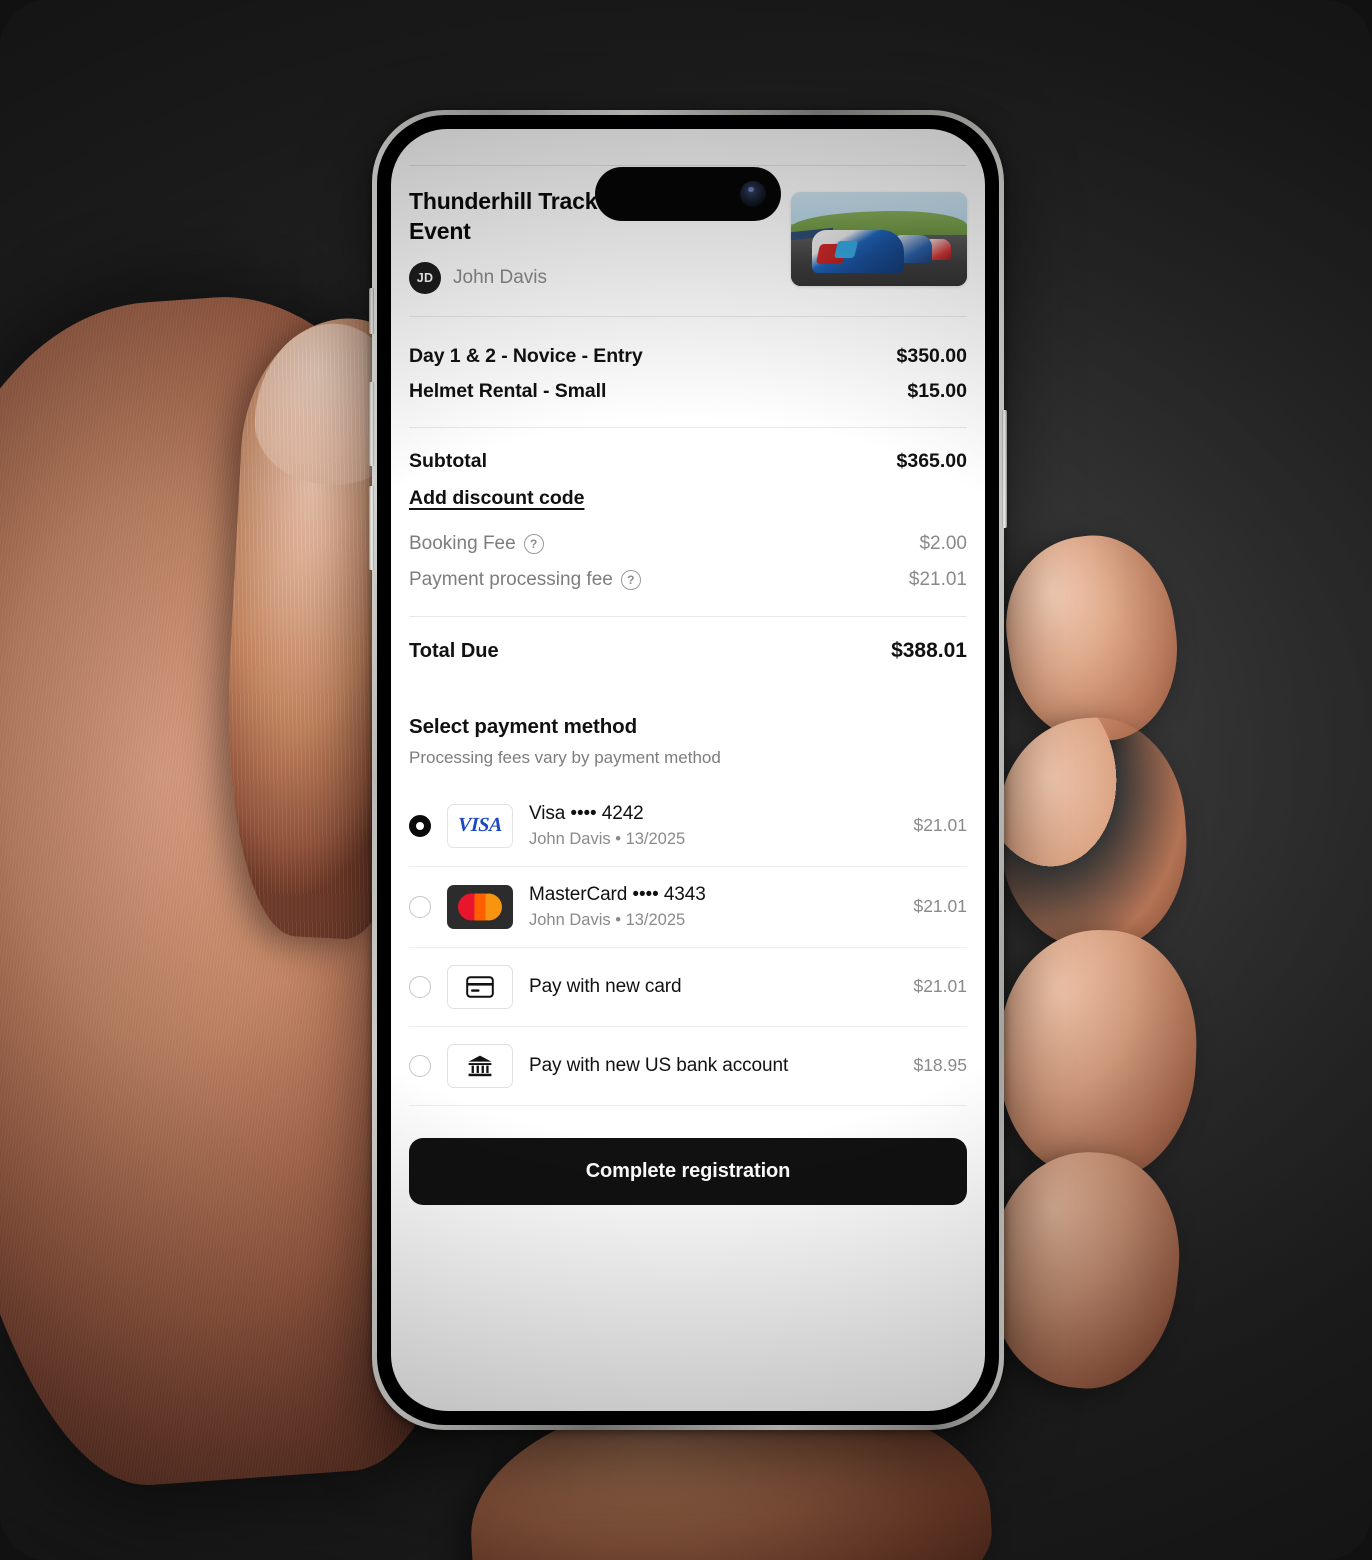 This screenshot has width=1372, height=1560. I want to click on avatar: JD, so click(425, 277).